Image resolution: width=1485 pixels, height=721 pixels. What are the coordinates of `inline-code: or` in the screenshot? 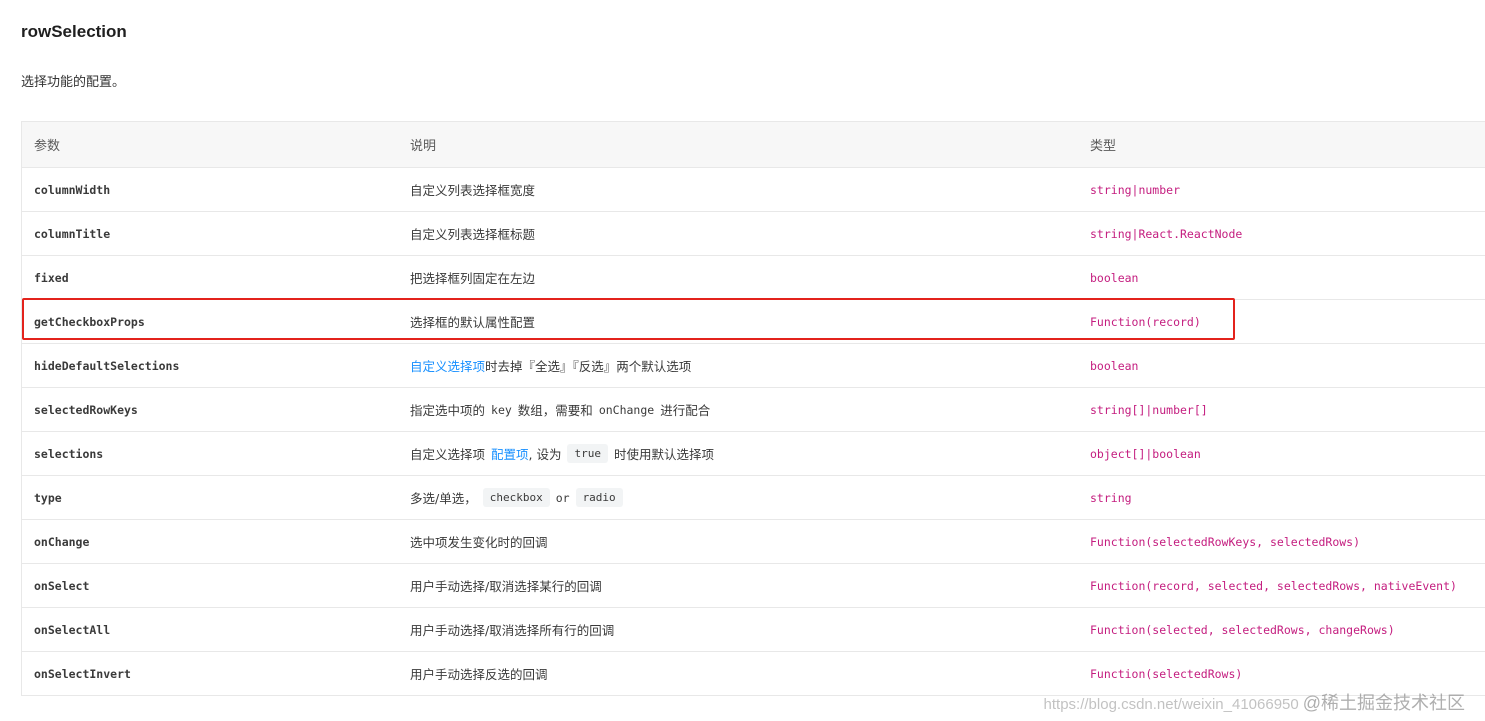 It's located at (562, 497).